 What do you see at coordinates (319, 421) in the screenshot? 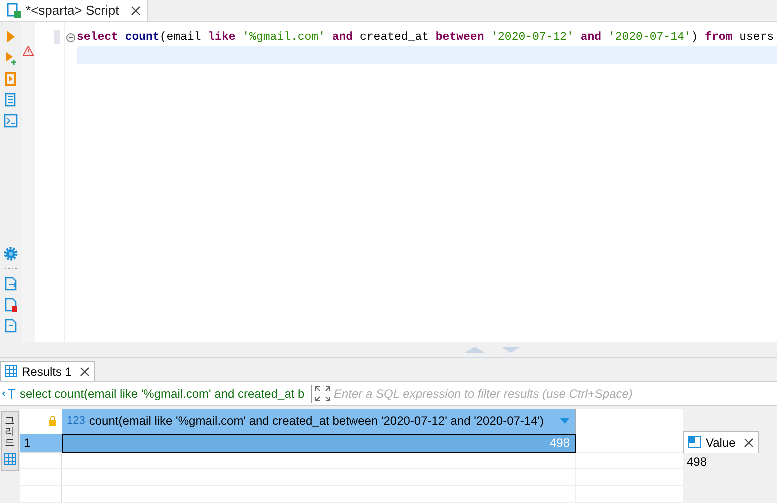
I see `column-header: 123 count(email like '%gmail.com' and created_at between '2020-07-12' and '2020-07-14')` at bounding box center [319, 421].